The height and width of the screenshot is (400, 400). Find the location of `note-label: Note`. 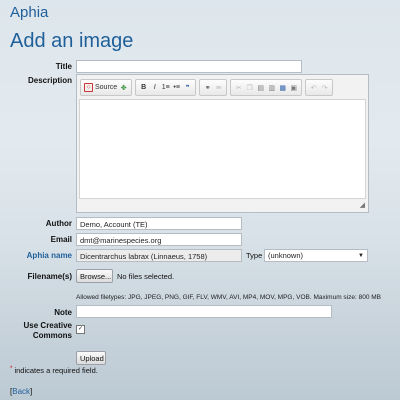

note-label: Note is located at coordinates (63, 312).